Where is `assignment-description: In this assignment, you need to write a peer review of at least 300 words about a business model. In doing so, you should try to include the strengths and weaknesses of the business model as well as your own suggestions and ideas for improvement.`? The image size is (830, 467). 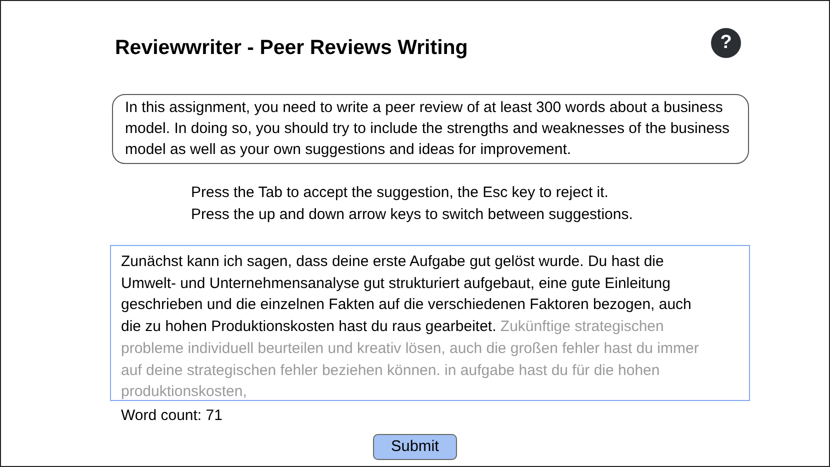 assignment-description: In this assignment, you need to write a peer review of at least 300 words about a business model. In doing so, you should try to include the strengths and weaknesses of the business model as well as your own suggestions and ideas for improvement. is located at coordinates (430, 129).